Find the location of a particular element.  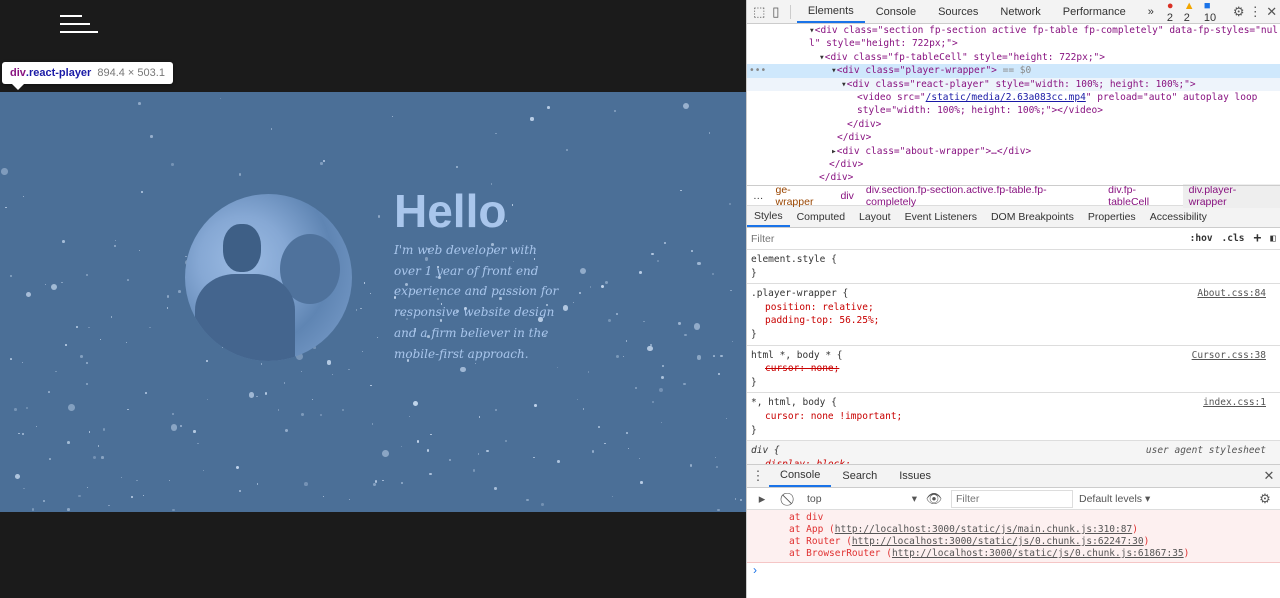

sidebar-toggle-icon: ◧ is located at coordinates (1273, 238).